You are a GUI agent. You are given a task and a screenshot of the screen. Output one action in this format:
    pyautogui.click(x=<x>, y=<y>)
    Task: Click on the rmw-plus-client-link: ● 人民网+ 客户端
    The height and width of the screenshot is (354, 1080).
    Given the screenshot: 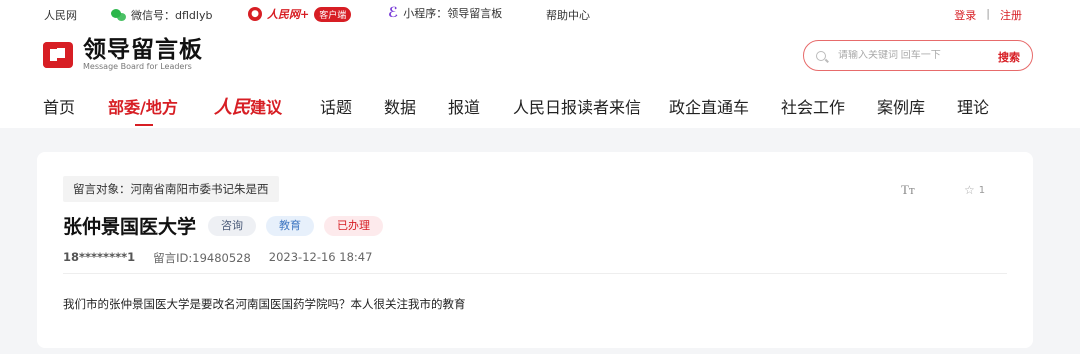 What is the action you would take?
    pyautogui.click(x=300, y=14)
    